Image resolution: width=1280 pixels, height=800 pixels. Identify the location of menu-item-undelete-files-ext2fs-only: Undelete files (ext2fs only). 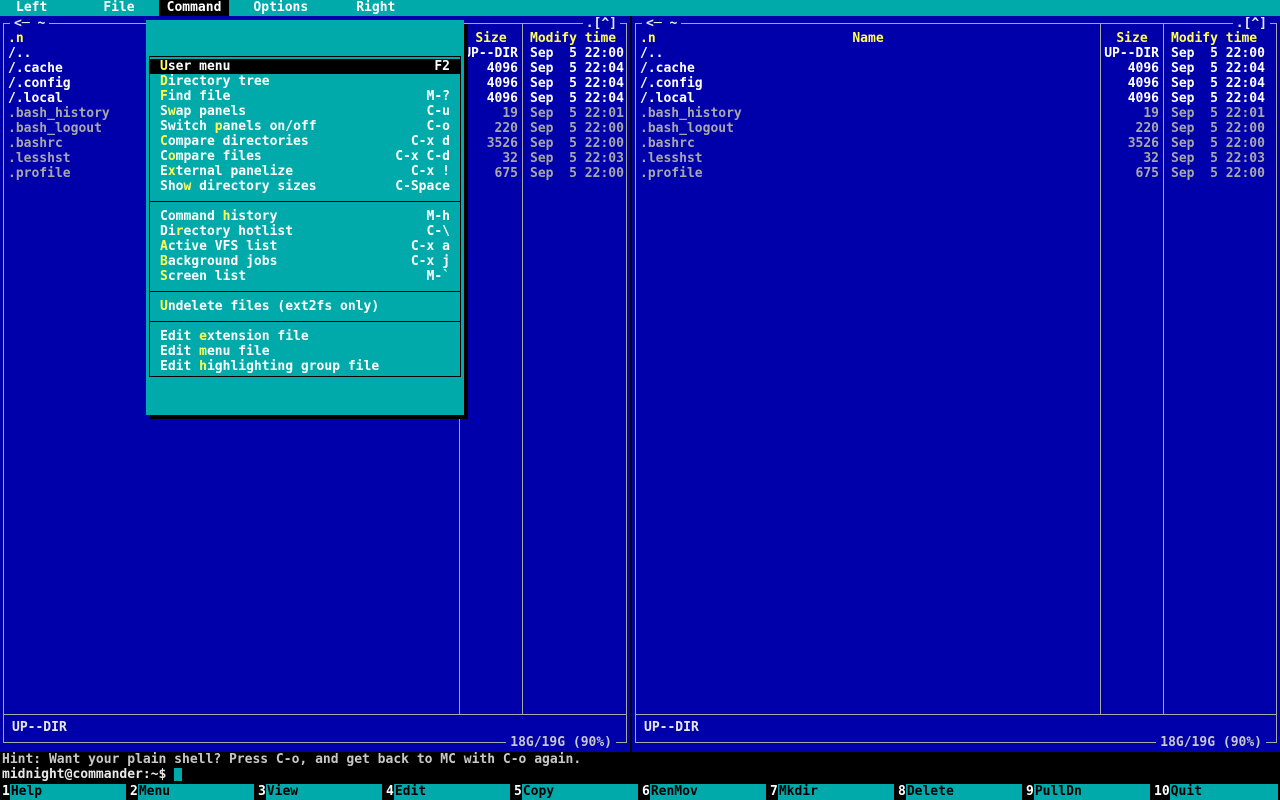
(305, 306).